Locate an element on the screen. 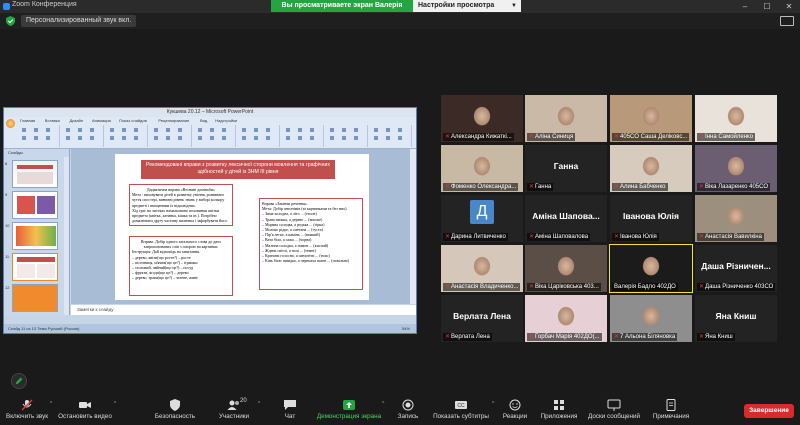 This screenshot has width=800, height=425. record-button: Запись is located at coordinates (408, 410).